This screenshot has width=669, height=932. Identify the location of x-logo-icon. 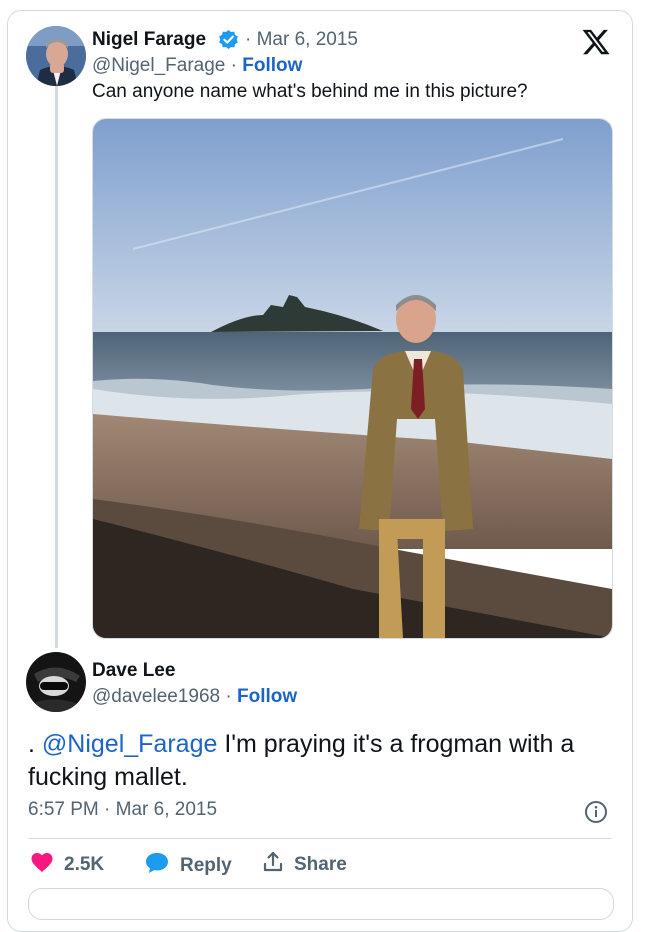
(596, 42).